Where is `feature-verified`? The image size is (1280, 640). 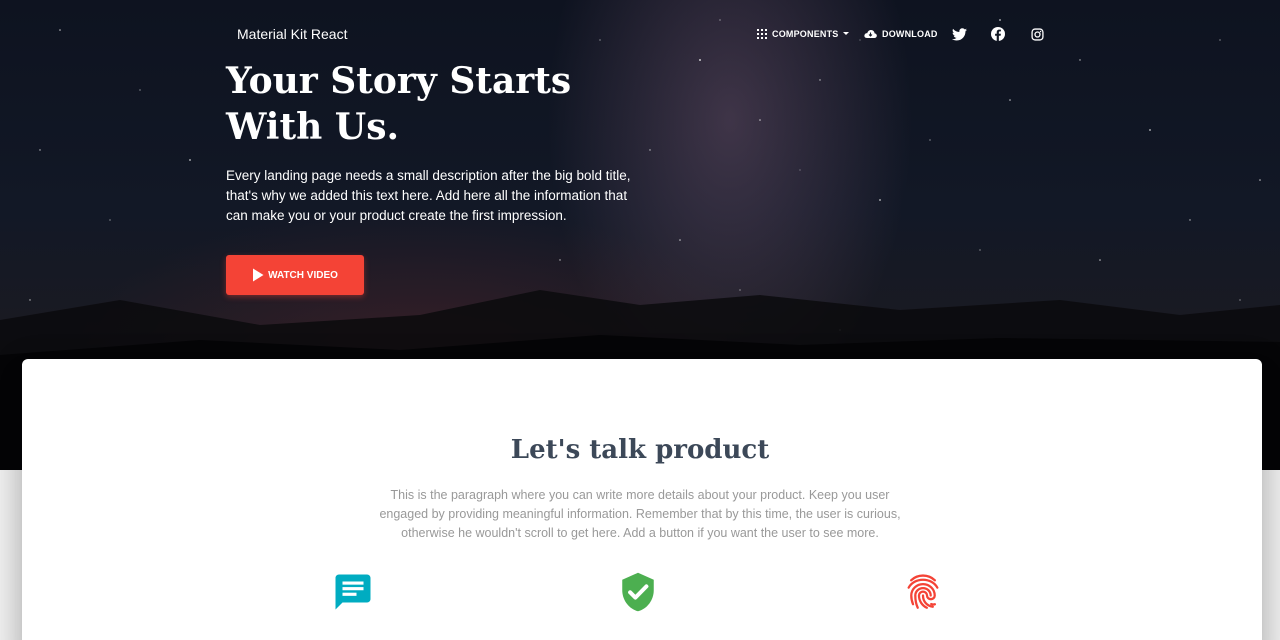
feature-verified is located at coordinates (638, 592).